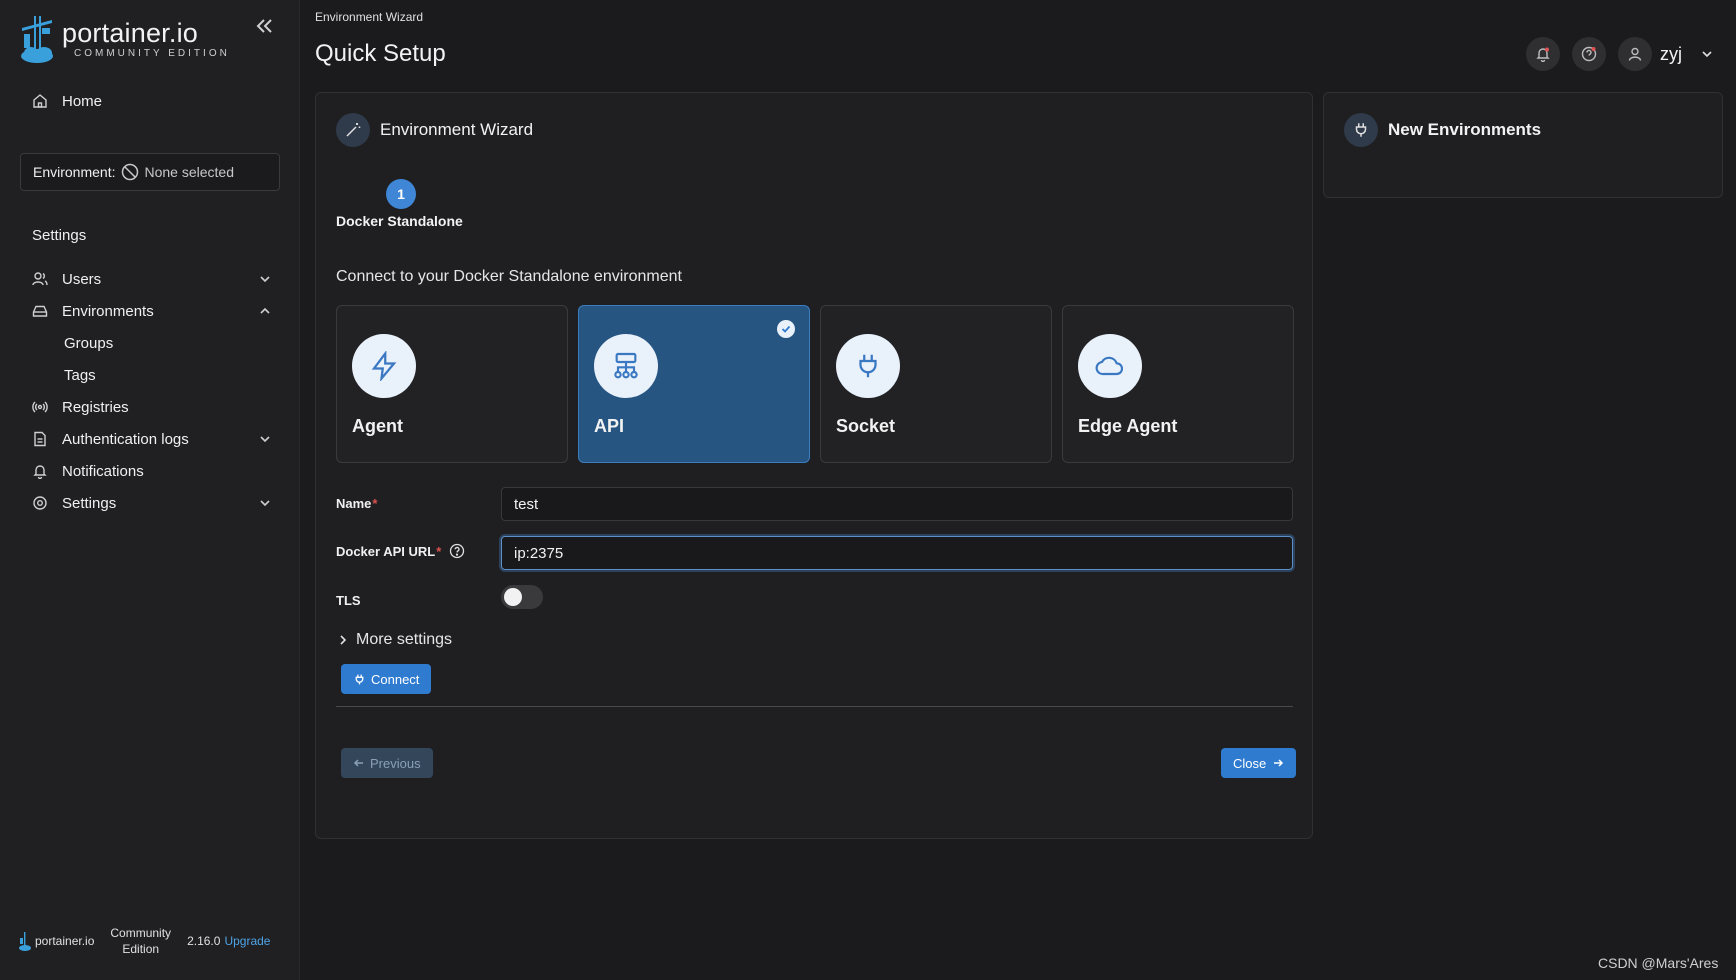  What do you see at coordinates (65, 941) in the screenshot?
I see `footer-brand: portainer.io` at bounding box center [65, 941].